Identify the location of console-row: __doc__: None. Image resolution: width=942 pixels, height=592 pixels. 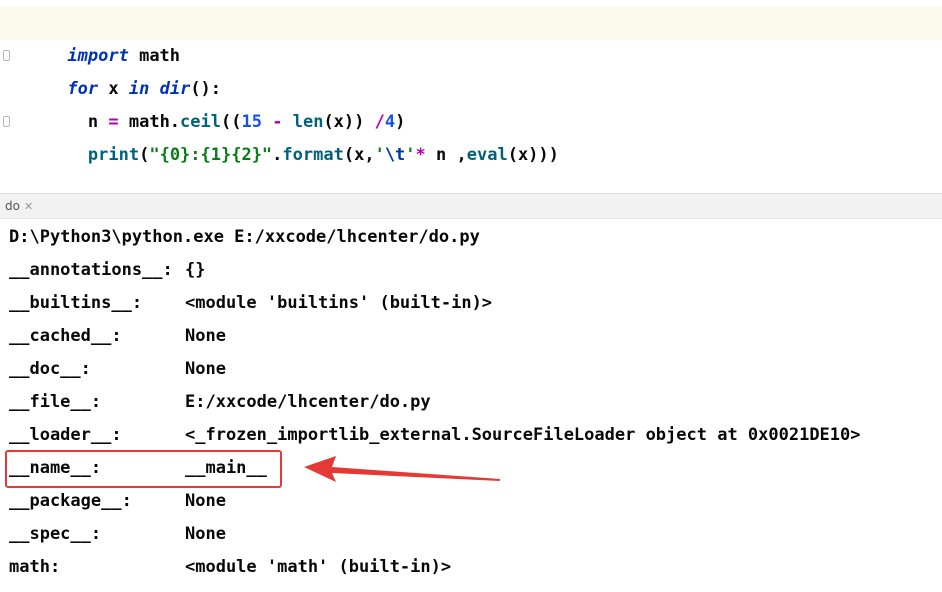
(471, 369).